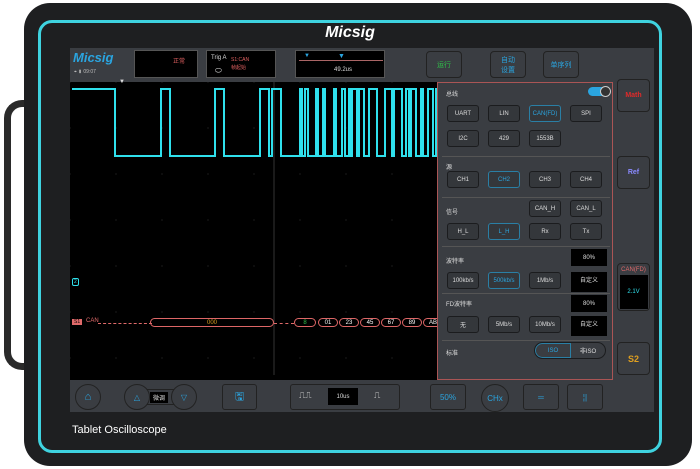 The image size is (700, 469). Describe the element at coordinates (377, 395) in the screenshot. I see `zoom-out-pulse-icon: ⎍` at that location.